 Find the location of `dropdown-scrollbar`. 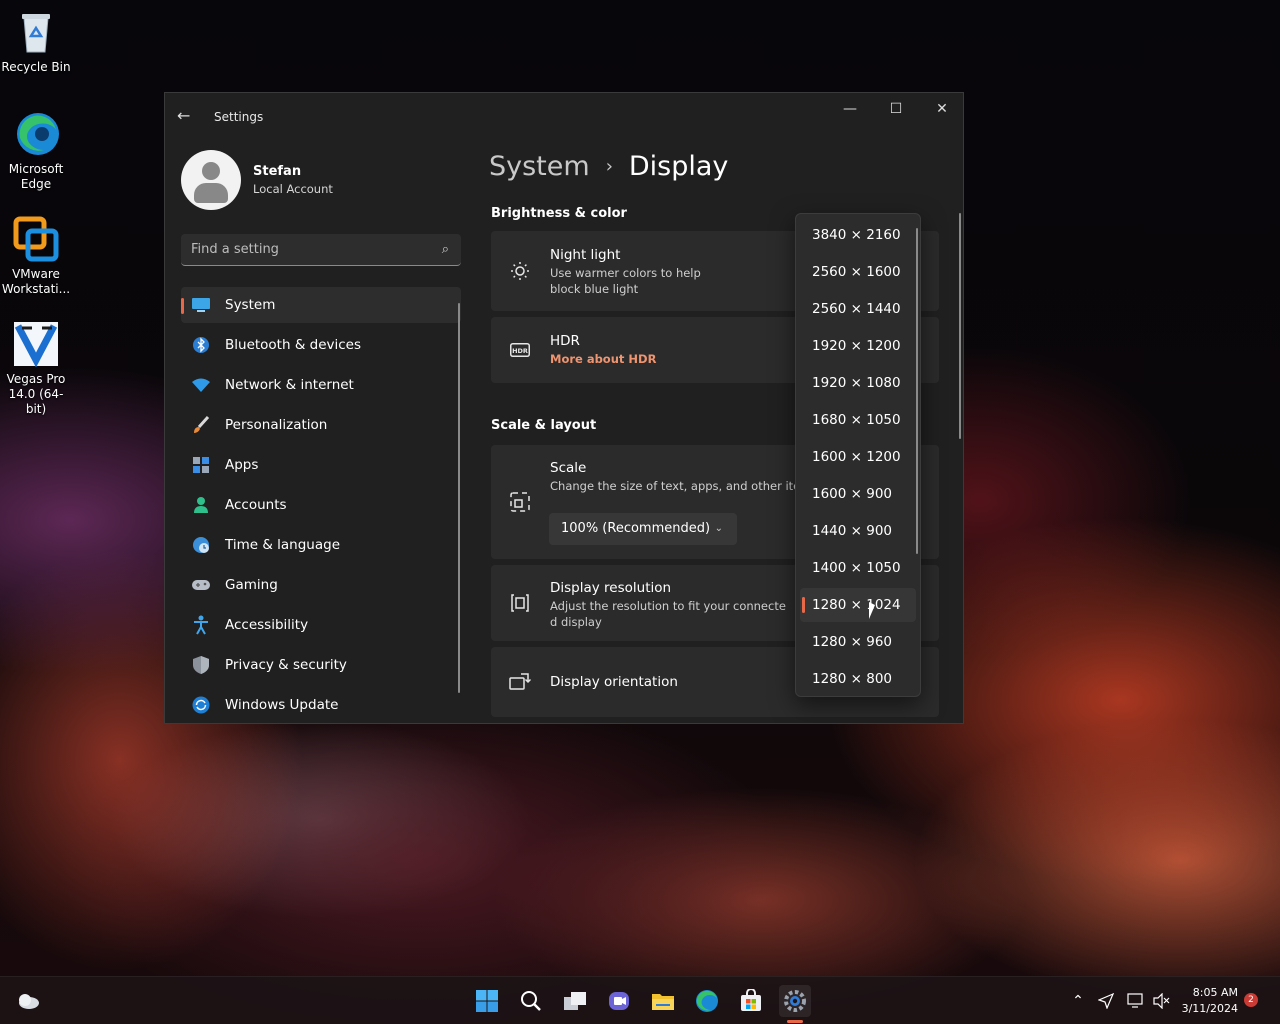

dropdown-scrollbar is located at coordinates (917, 391).